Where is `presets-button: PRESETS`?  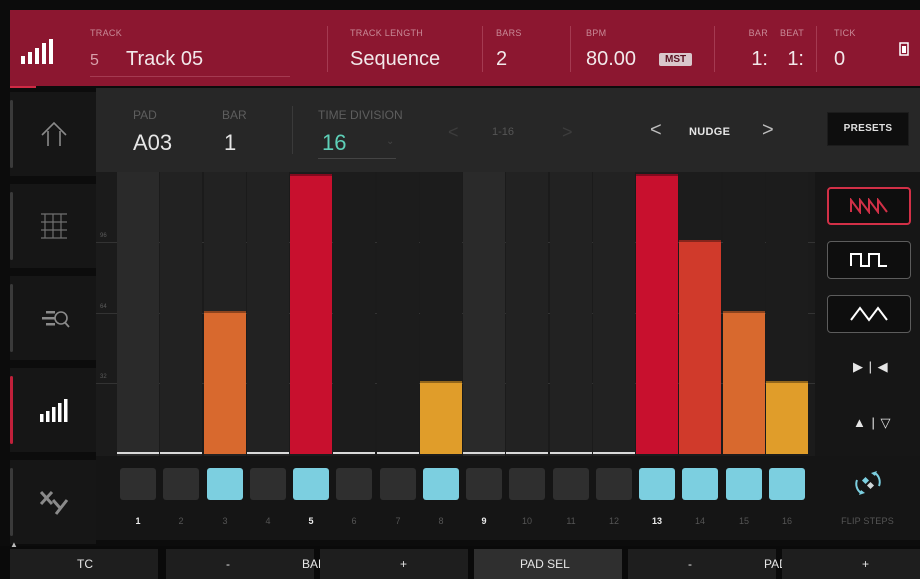 presets-button: PRESETS is located at coordinates (868, 129).